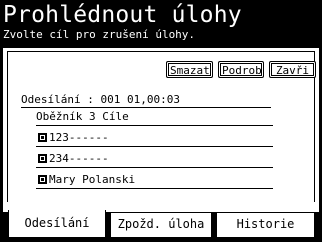 Image resolution: width=322 pixels, height=242 pixels. I want to click on tab-bar: Odesílání Zpožd. úloha Historie, so click(161, 226).